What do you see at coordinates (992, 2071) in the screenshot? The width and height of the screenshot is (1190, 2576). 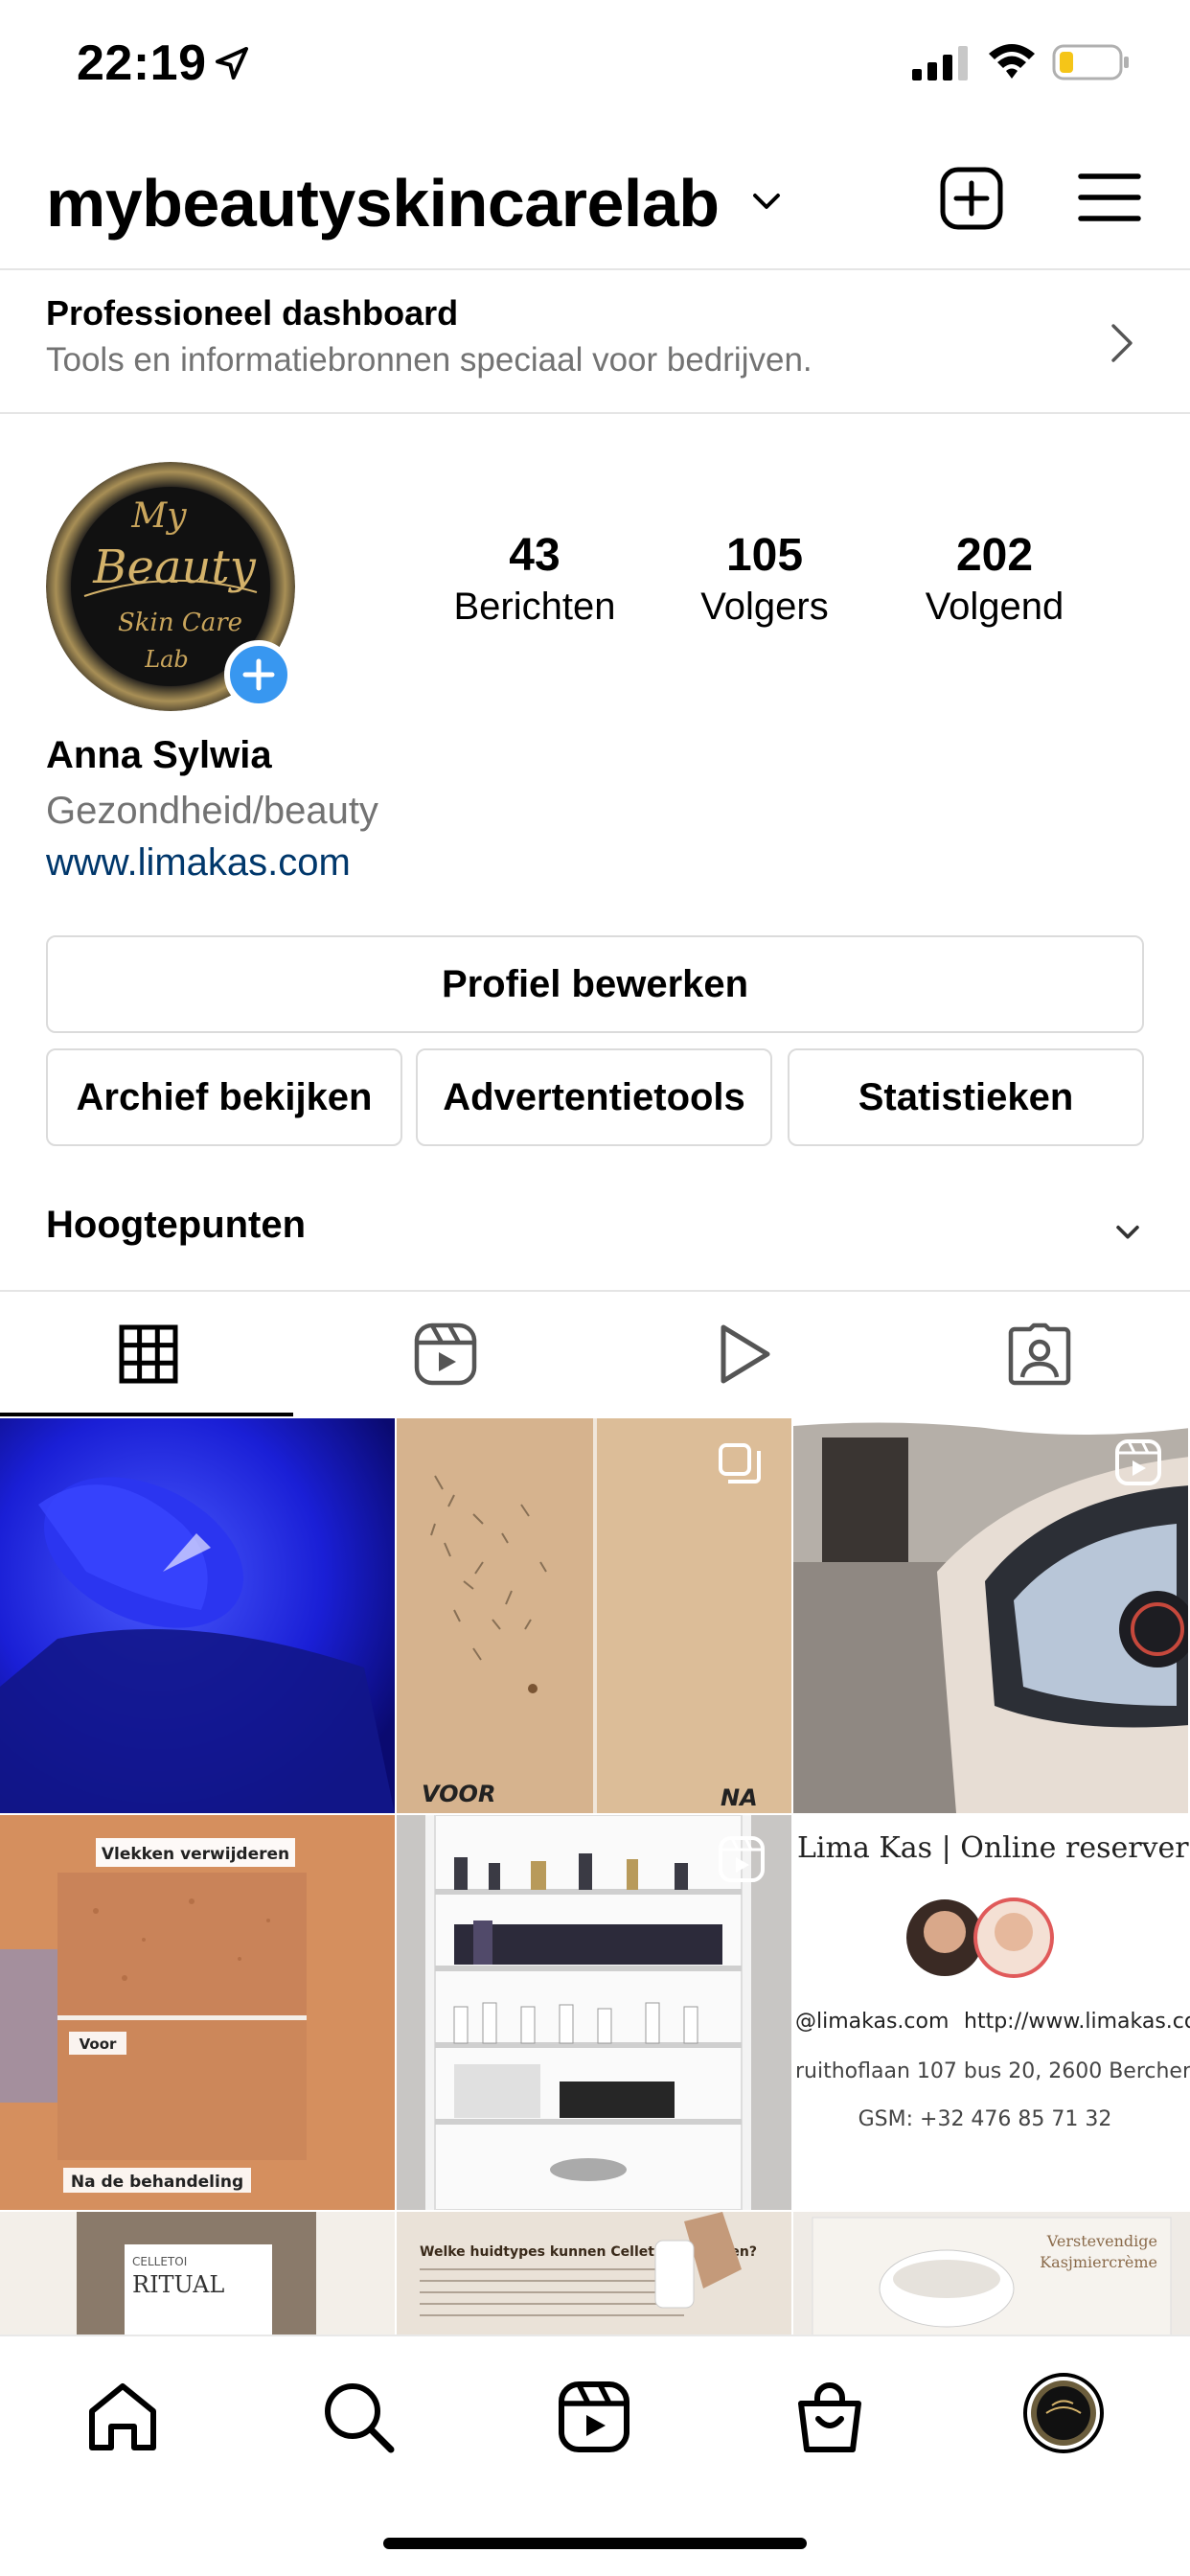 I see `post-booking-address: ruithoflaan 107 bus 20, 2600 Berchem` at bounding box center [992, 2071].